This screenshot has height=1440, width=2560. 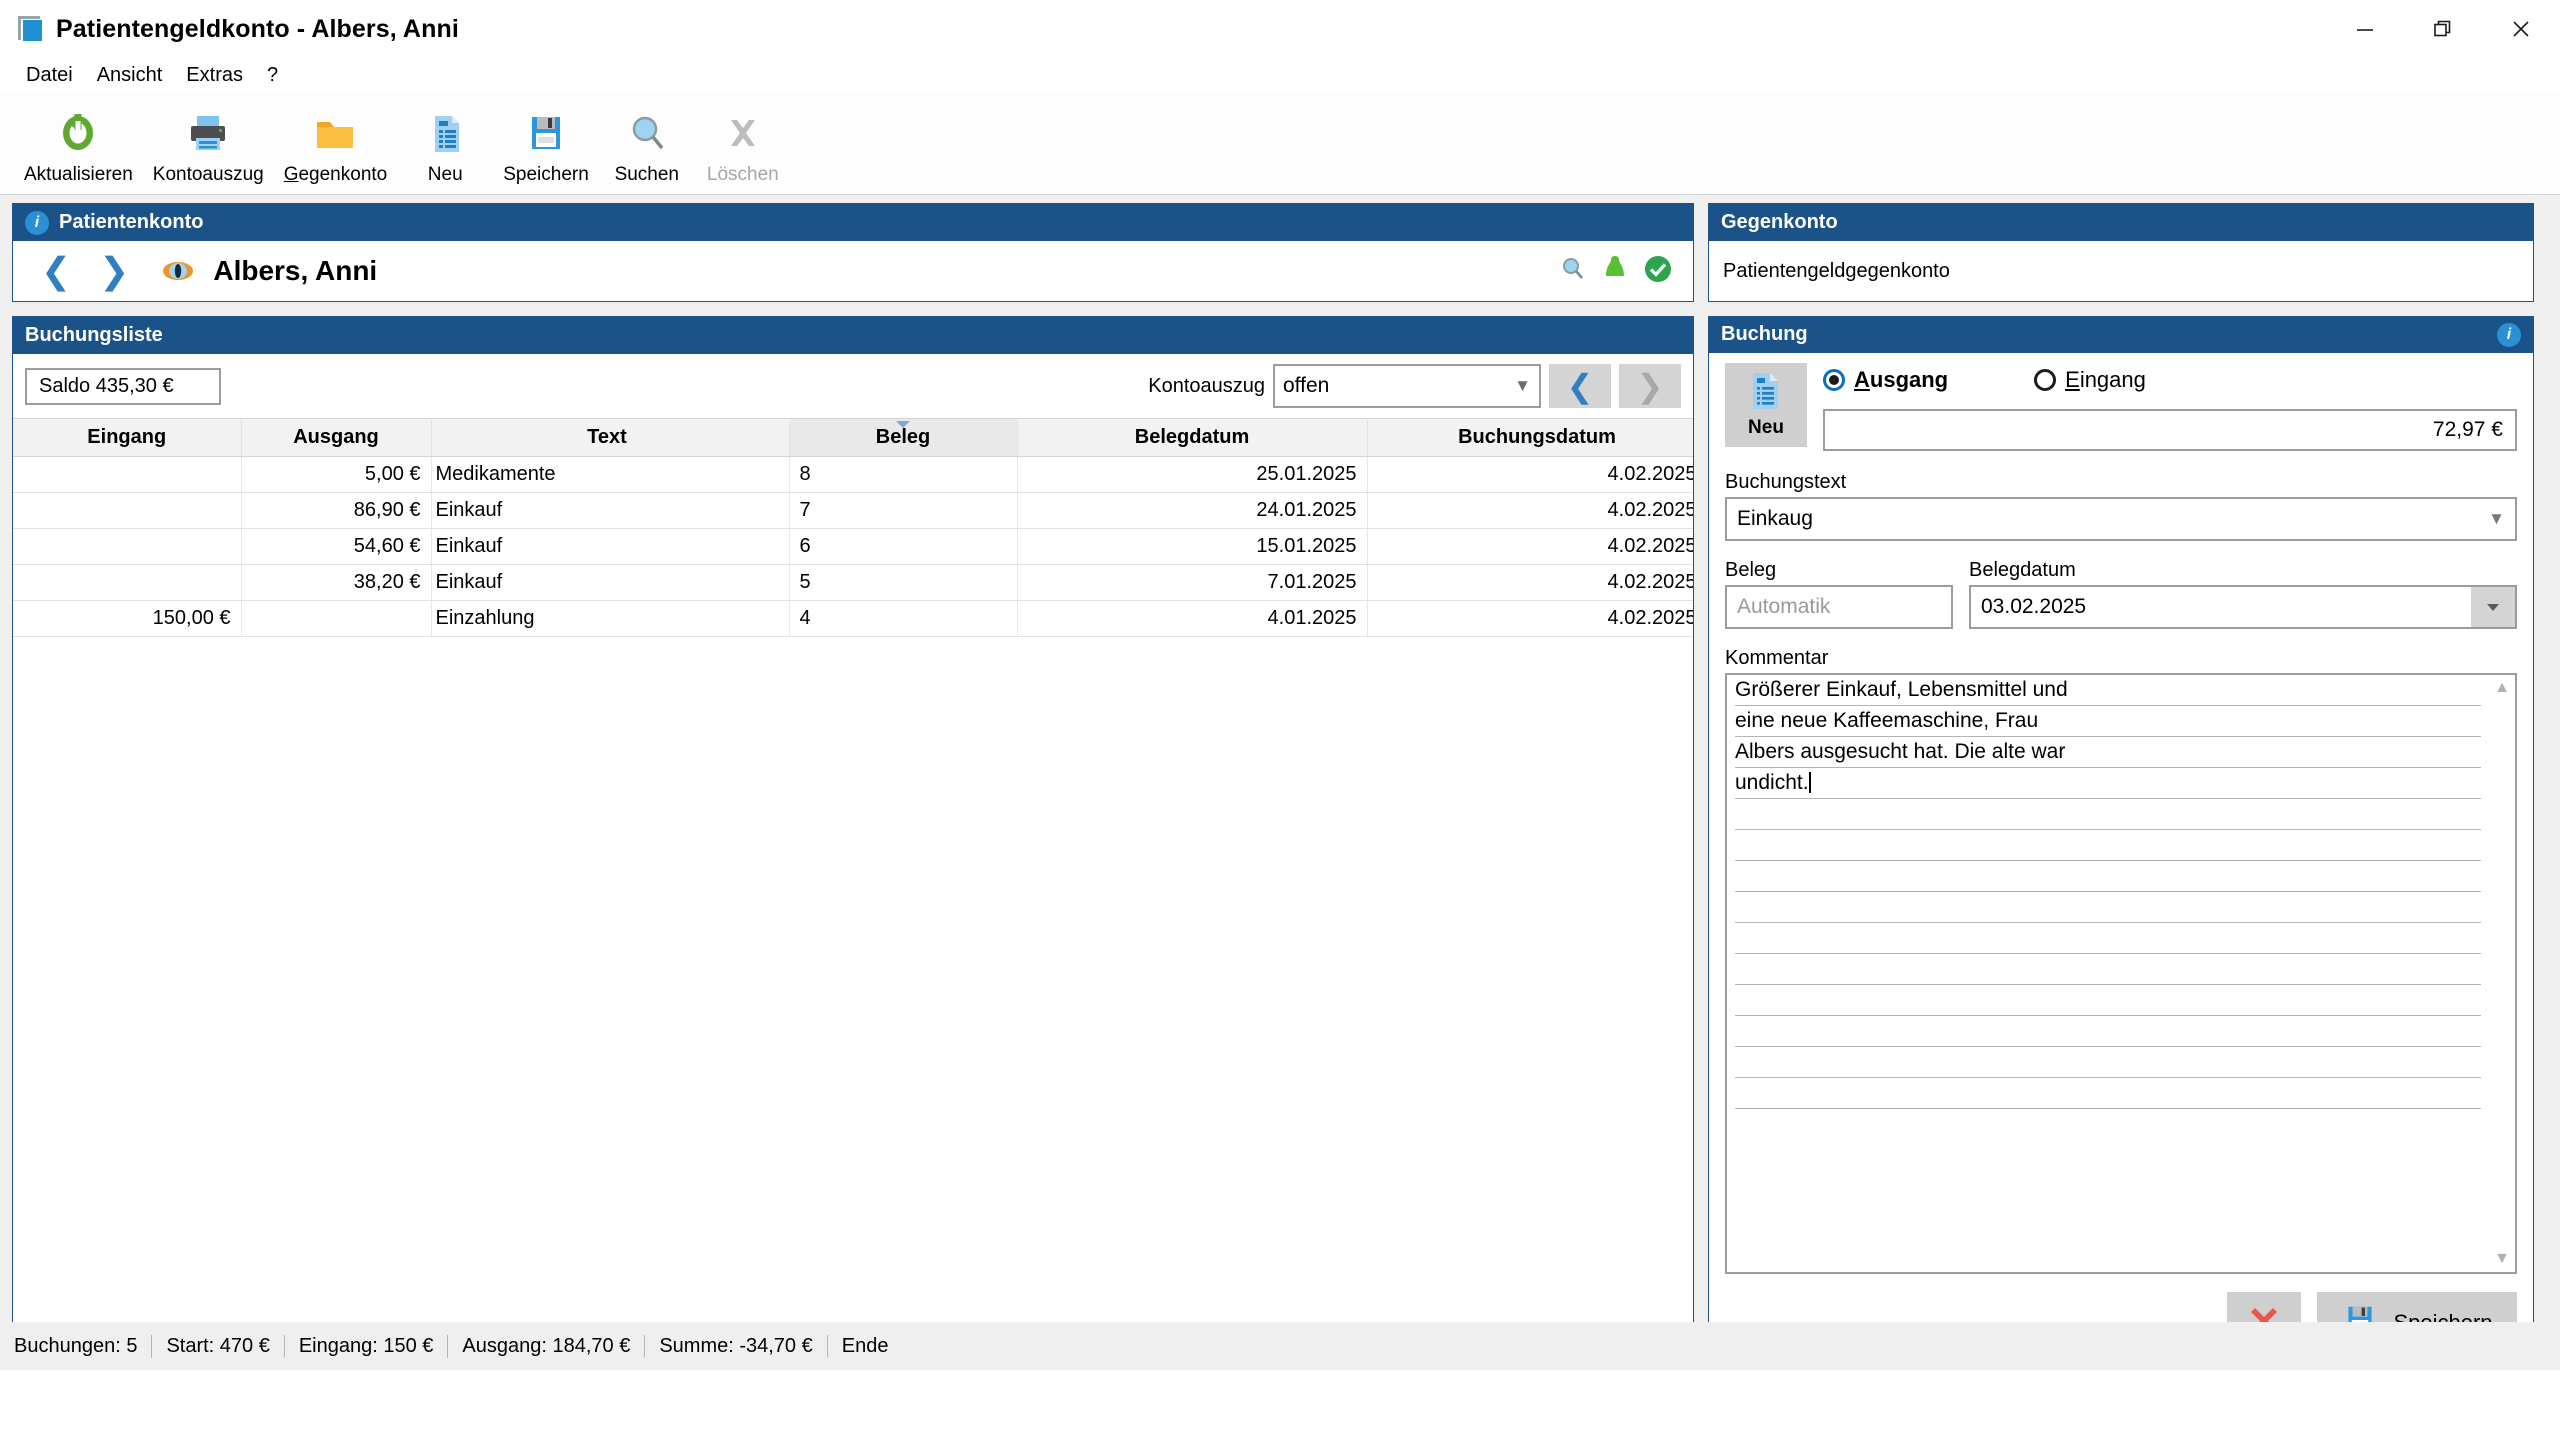 What do you see at coordinates (56, 271) in the screenshot?
I see `chevron-left-icon: ❮` at bounding box center [56, 271].